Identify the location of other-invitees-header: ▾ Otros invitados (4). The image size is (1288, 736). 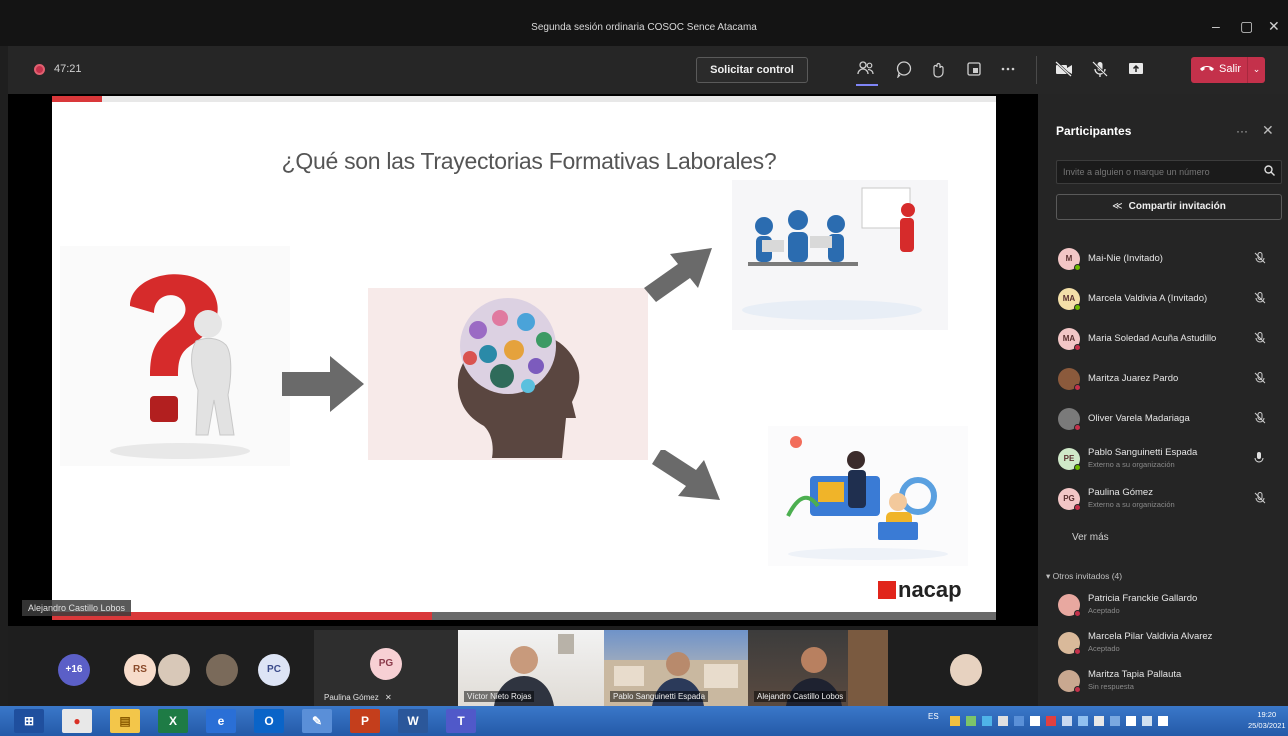
(1084, 576).